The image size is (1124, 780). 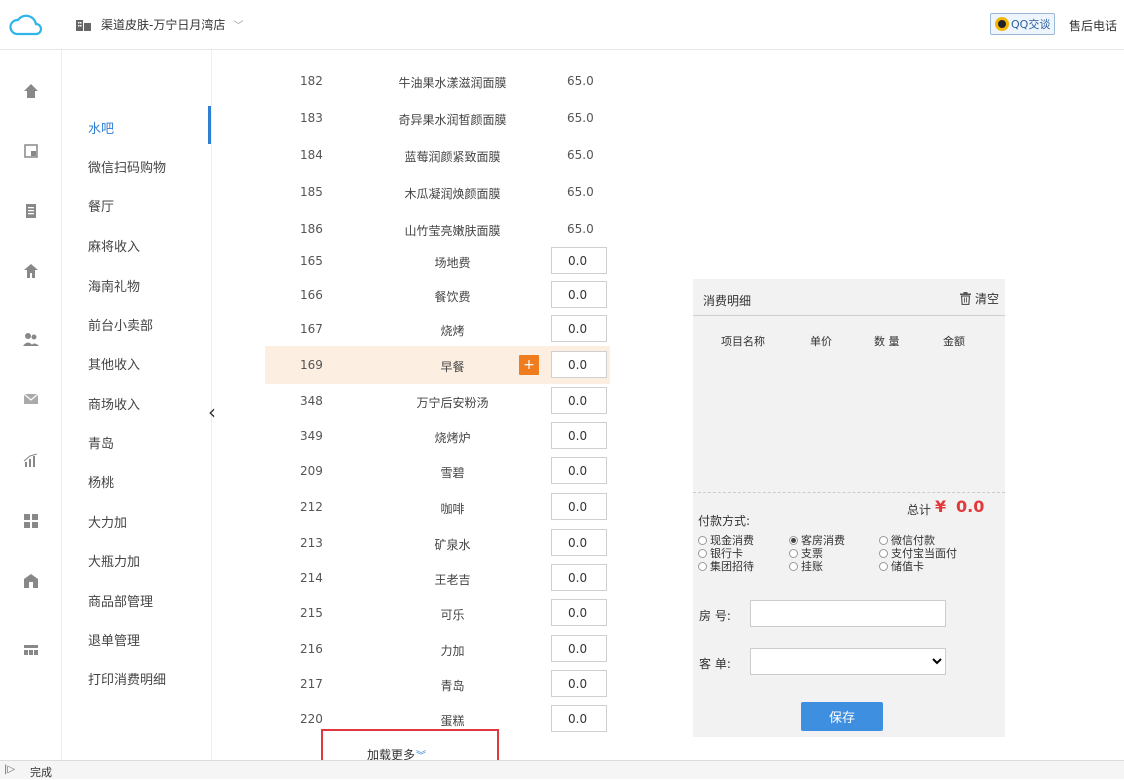 I want to click on save-button: 保存, so click(x=842, y=716).